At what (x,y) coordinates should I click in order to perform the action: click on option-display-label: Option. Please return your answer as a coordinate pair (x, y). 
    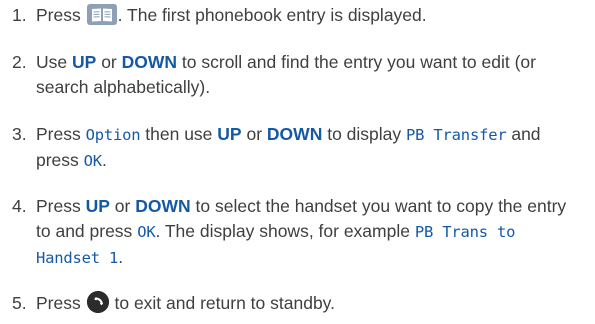
    Looking at the image, I should click on (113, 135).